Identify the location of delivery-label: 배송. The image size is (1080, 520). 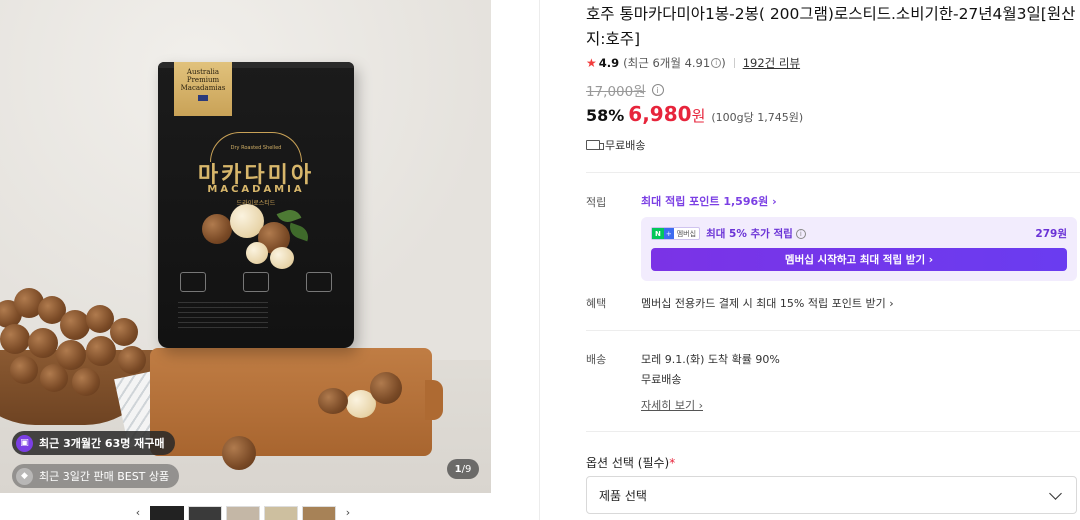
(596, 359).